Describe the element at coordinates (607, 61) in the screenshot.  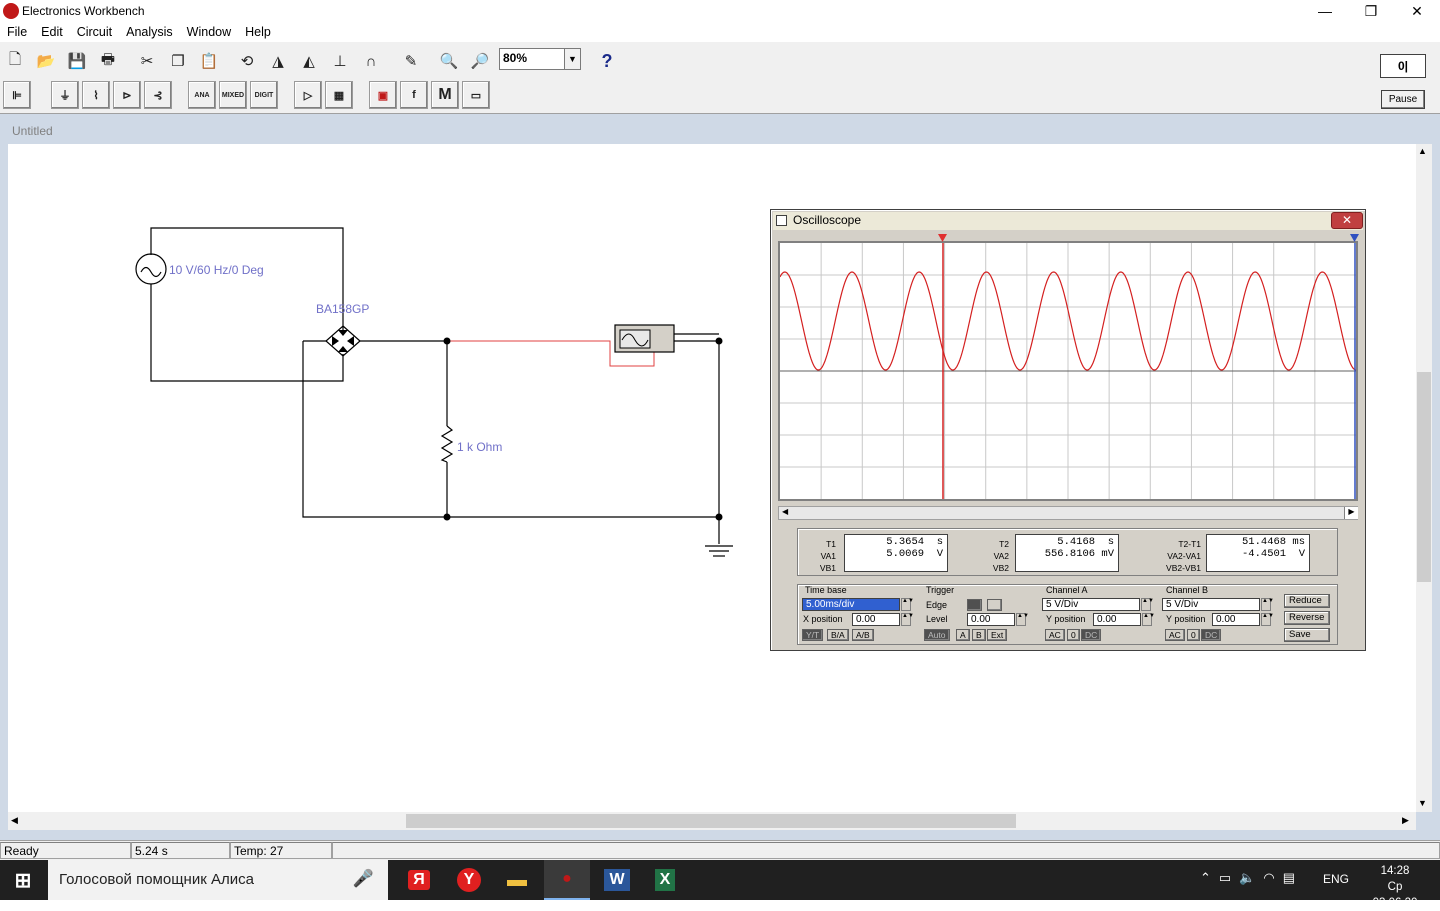
I see `help-icon: ?` at that location.